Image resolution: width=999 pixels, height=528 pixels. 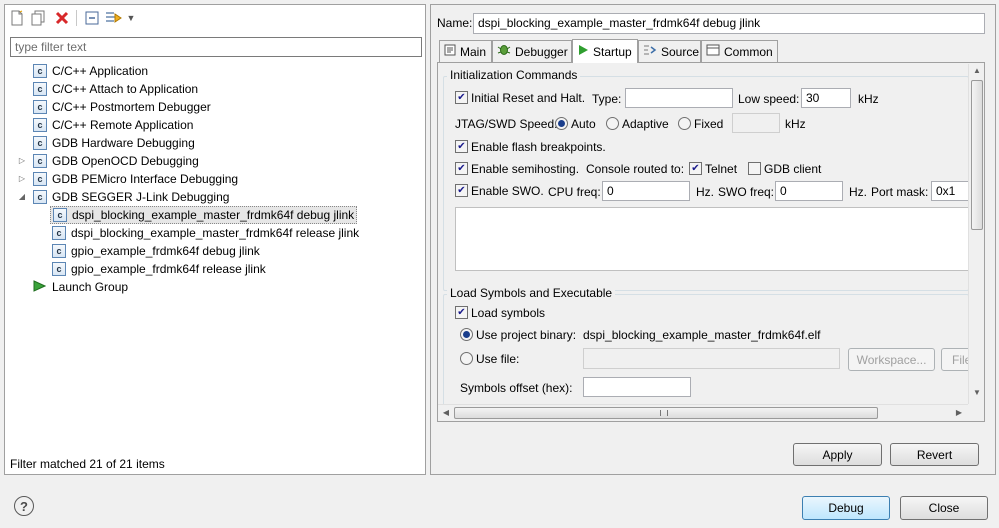 I want to click on telnet-checkbox: ✔, so click(x=695, y=168).